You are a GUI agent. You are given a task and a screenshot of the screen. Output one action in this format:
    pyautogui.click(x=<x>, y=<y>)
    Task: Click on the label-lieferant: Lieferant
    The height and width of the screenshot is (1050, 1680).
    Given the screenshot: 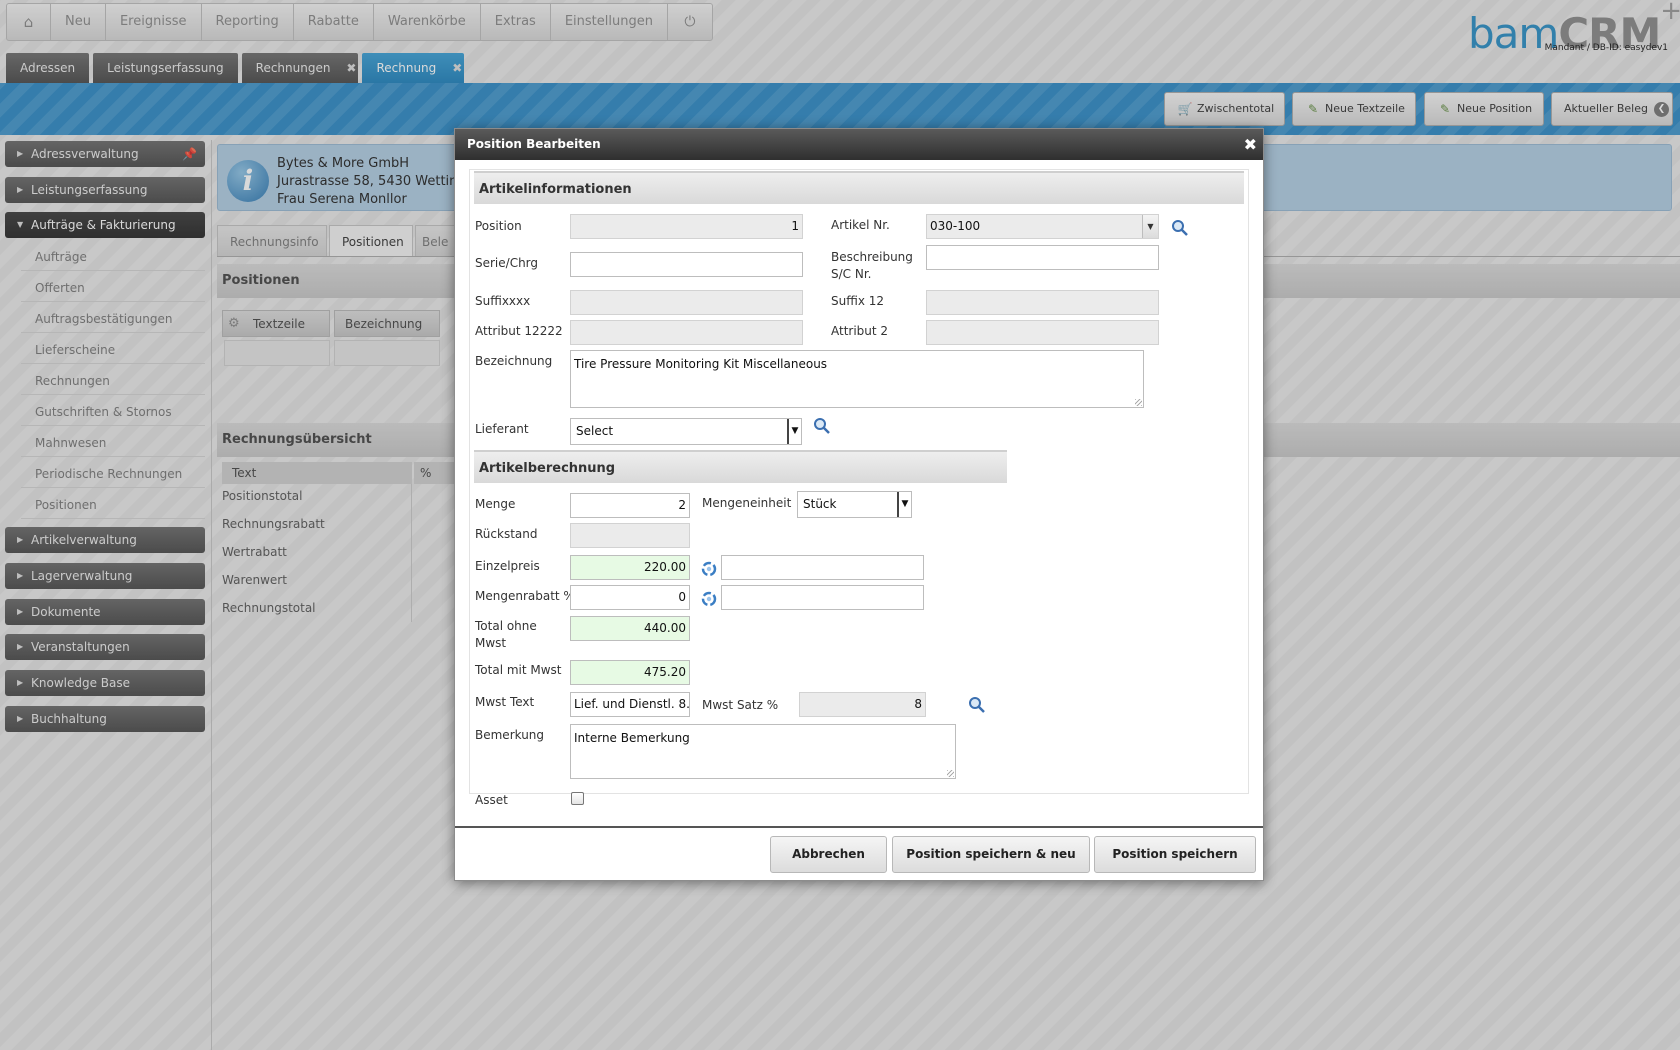 What is the action you would take?
    pyautogui.click(x=502, y=429)
    